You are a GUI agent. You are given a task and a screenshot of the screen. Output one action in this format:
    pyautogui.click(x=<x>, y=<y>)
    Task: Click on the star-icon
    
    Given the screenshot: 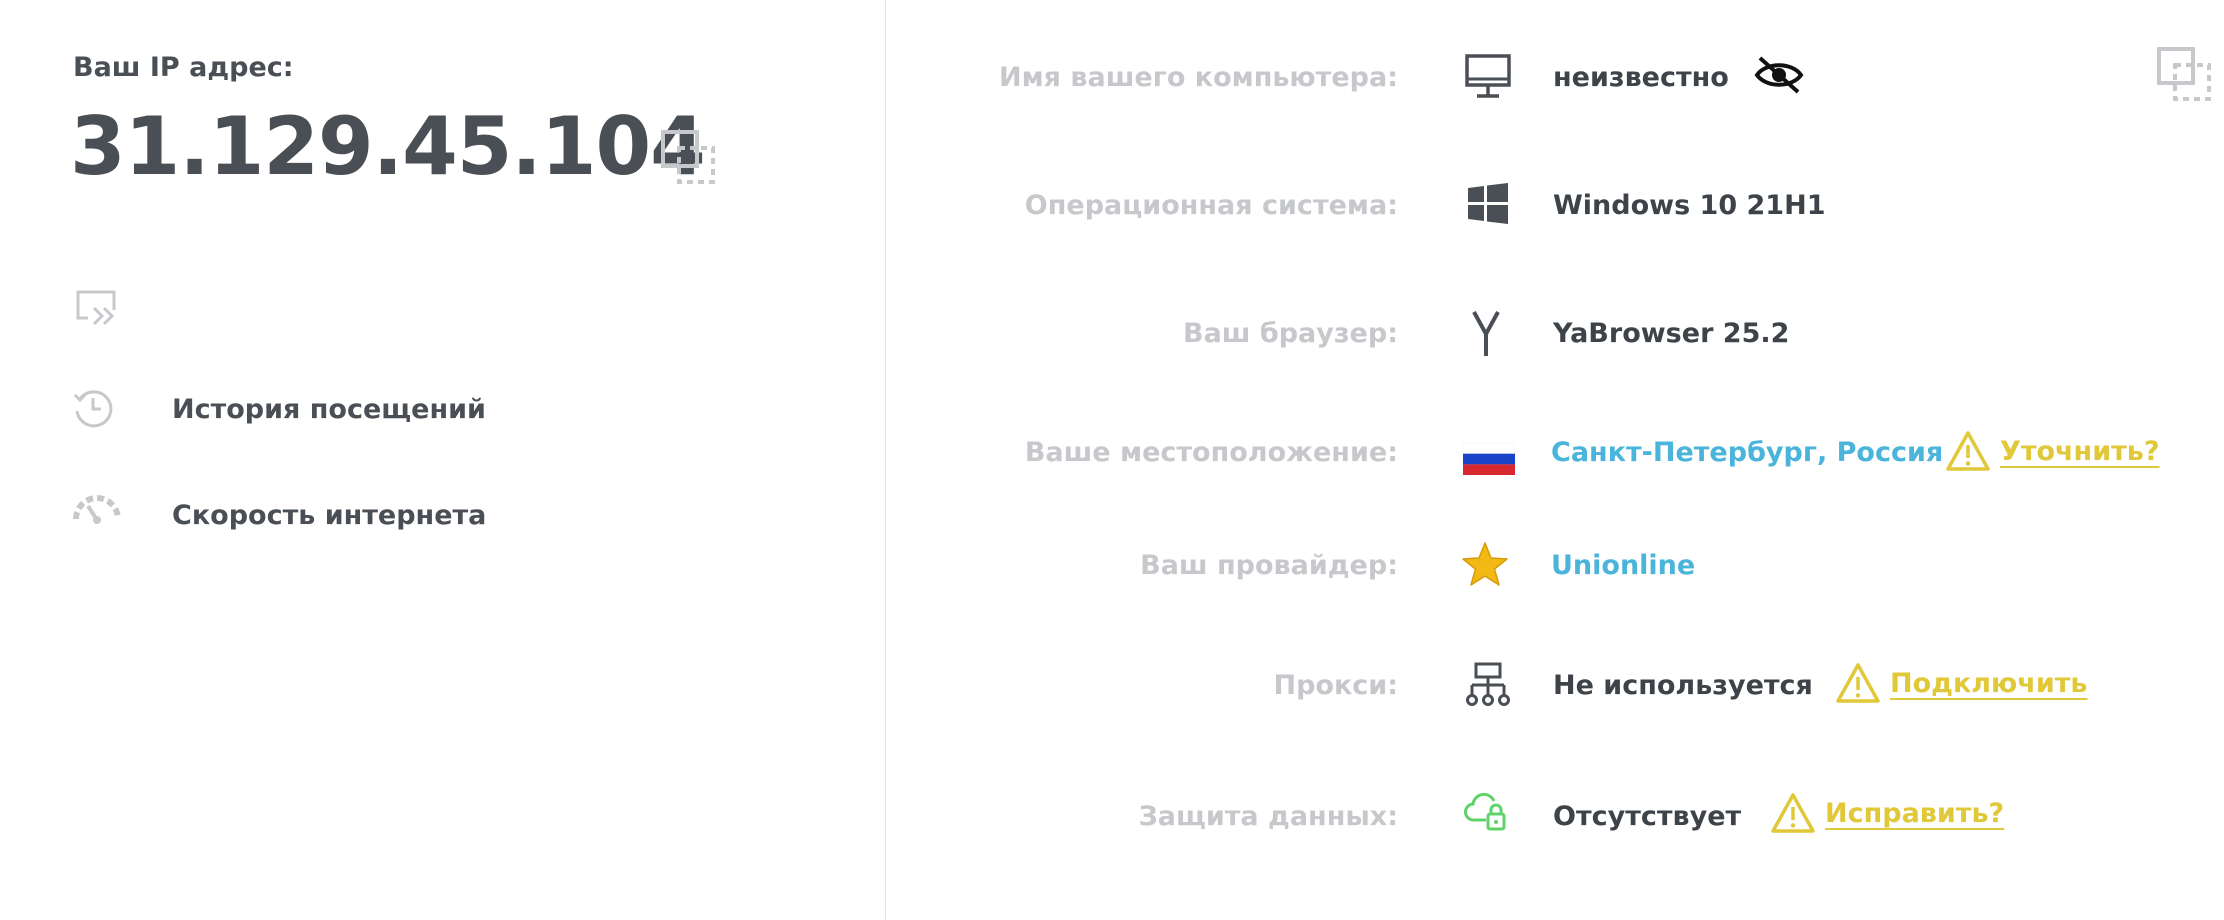 What is the action you would take?
    pyautogui.click(x=1485, y=564)
    